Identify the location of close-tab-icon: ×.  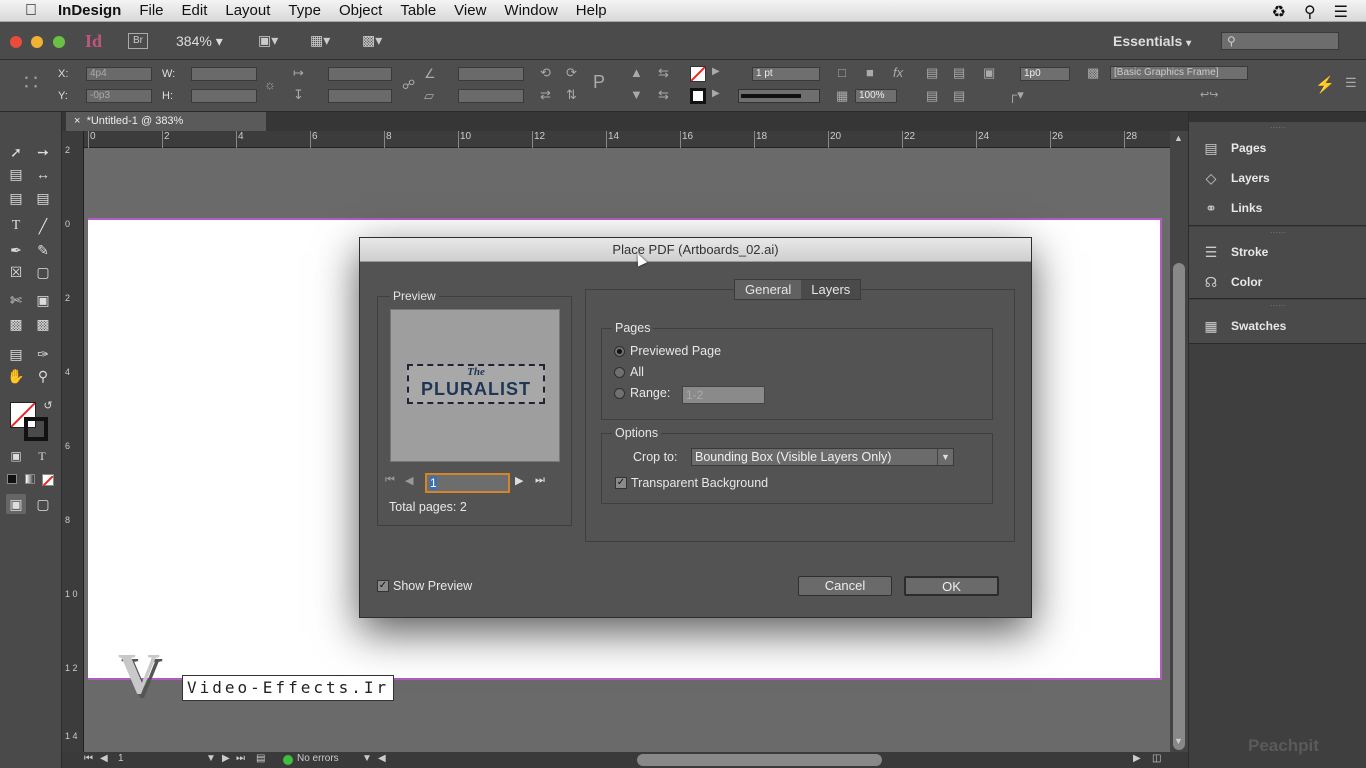
(77, 121).